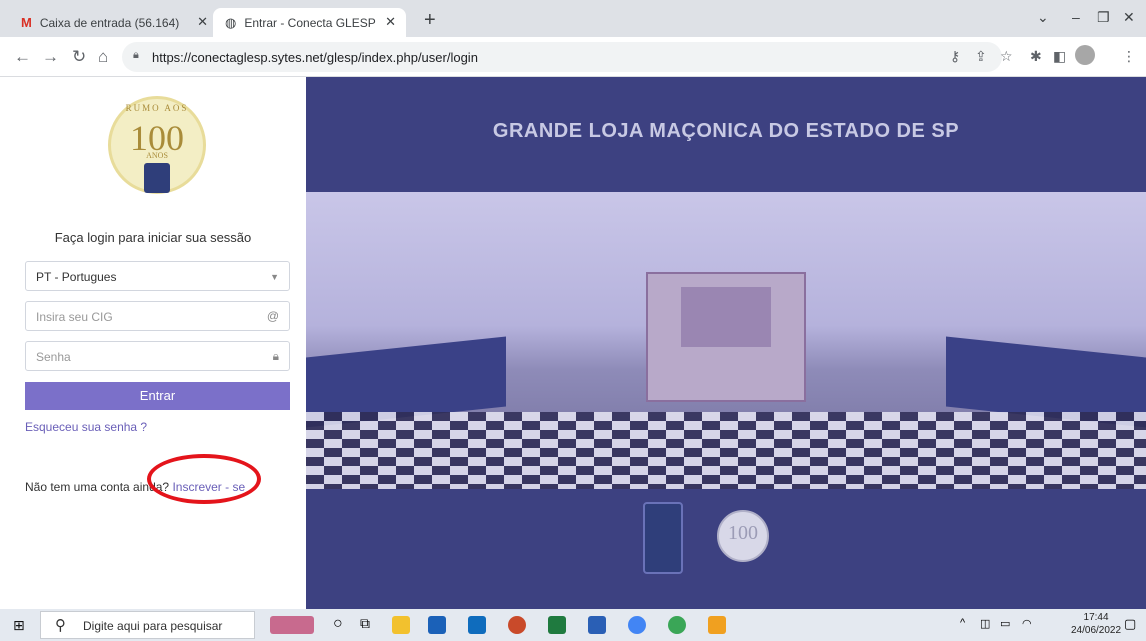  Describe the element at coordinates (401, 625) in the screenshot. I see `file-explorer-icon` at that location.